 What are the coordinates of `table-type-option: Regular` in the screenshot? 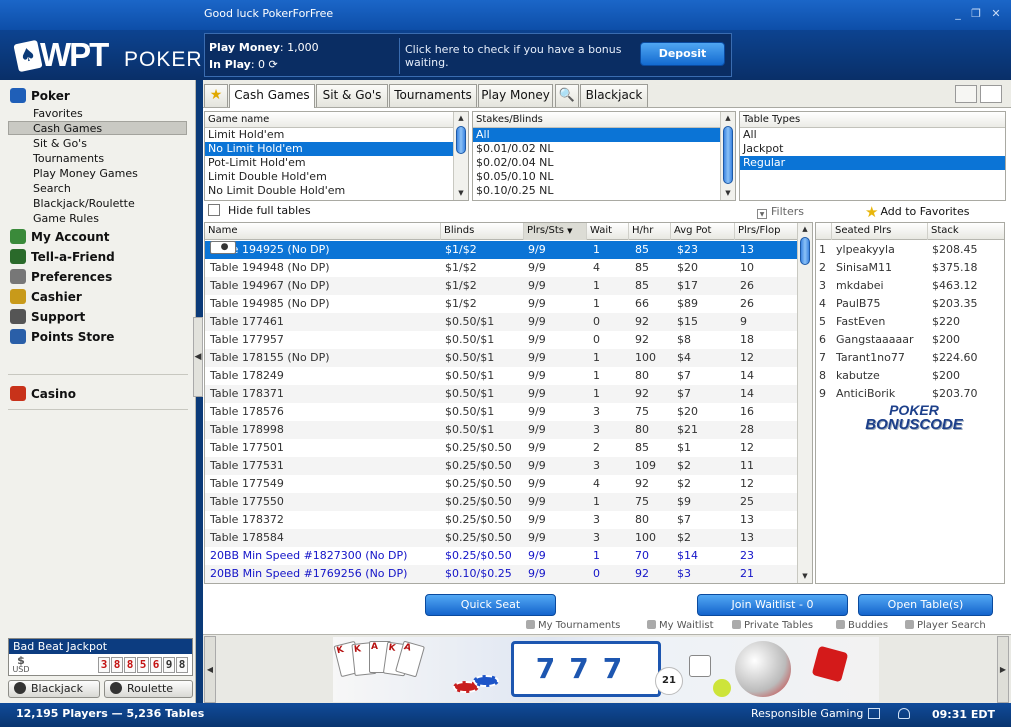 It's located at (872, 163).